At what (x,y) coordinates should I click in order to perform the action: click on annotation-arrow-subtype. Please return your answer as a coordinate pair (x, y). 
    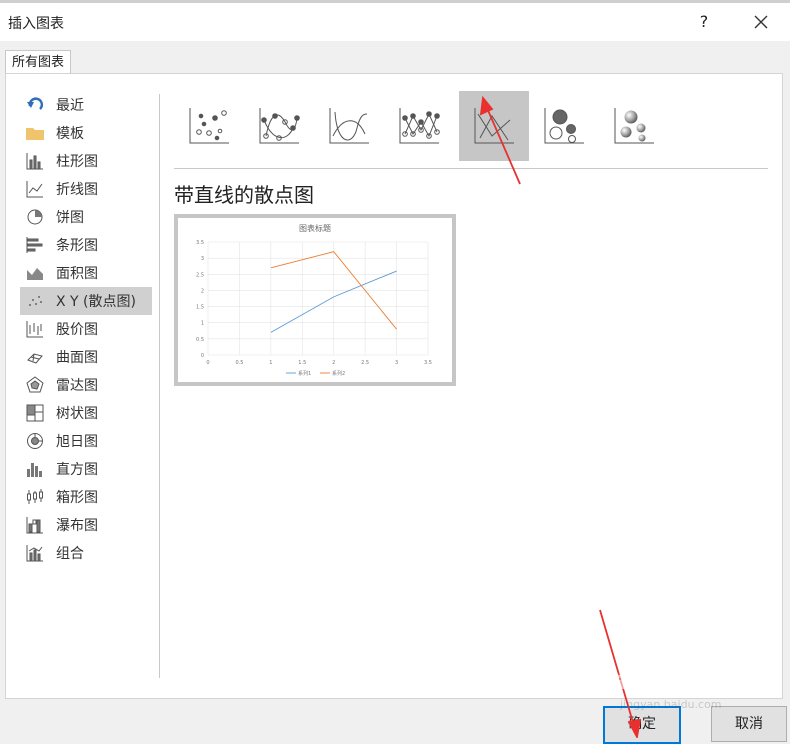
    Looking at the image, I should click on (500, 140).